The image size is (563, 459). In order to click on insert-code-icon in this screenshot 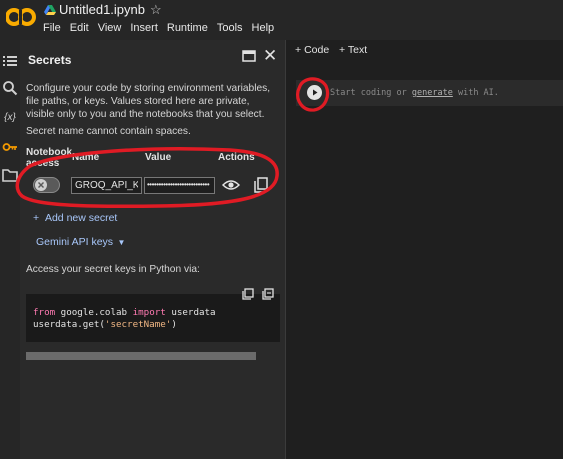, I will do `click(268, 294)`.